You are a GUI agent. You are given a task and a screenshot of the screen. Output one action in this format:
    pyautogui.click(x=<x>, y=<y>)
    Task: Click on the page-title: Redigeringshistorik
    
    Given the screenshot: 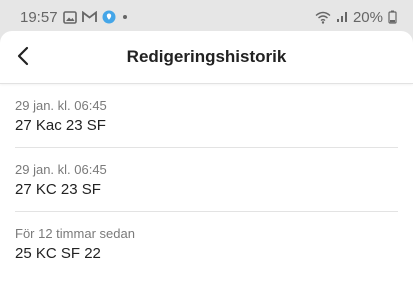 What is the action you would take?
    pyautogui.click(x=206, y=56)
    